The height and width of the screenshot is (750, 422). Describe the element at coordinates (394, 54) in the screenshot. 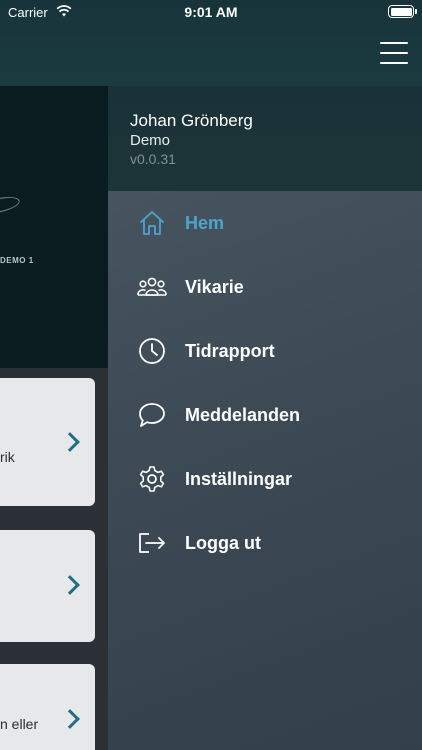

I see `hamburger-menu-icon` at that location.